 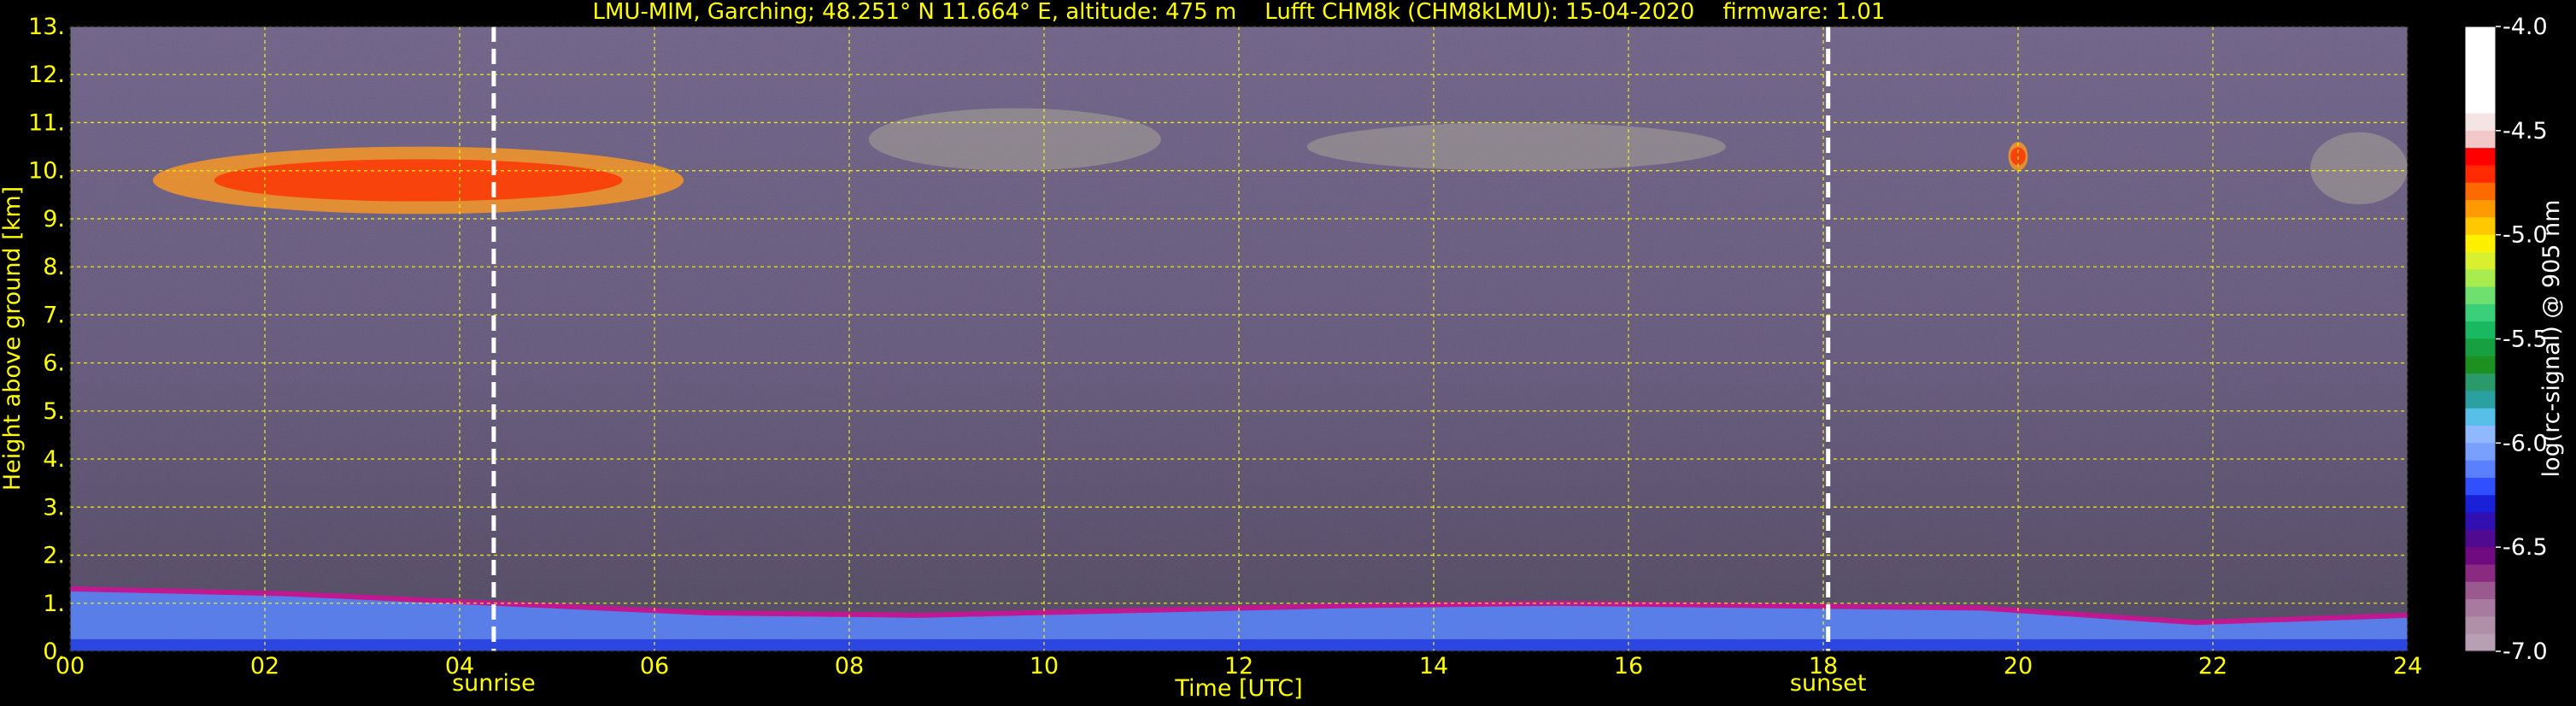 What do you see at coordinates (54, 507) in the screenshot?
I see `y-tick-label: 3.` at bounding box center [54, 507].